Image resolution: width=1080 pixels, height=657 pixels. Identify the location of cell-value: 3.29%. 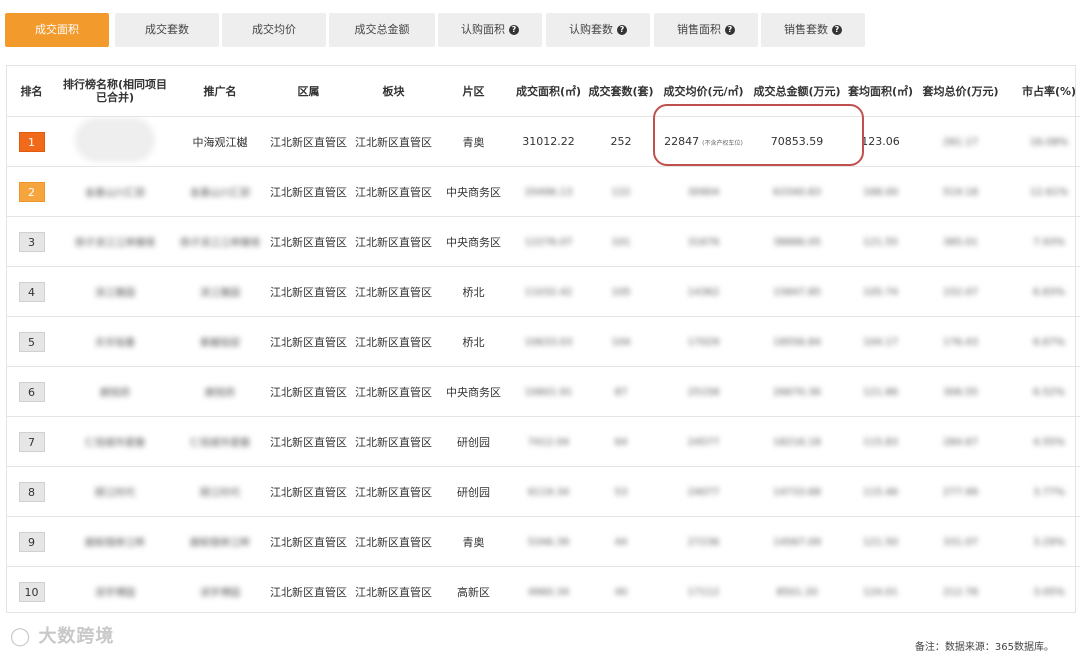
(1049, 542).